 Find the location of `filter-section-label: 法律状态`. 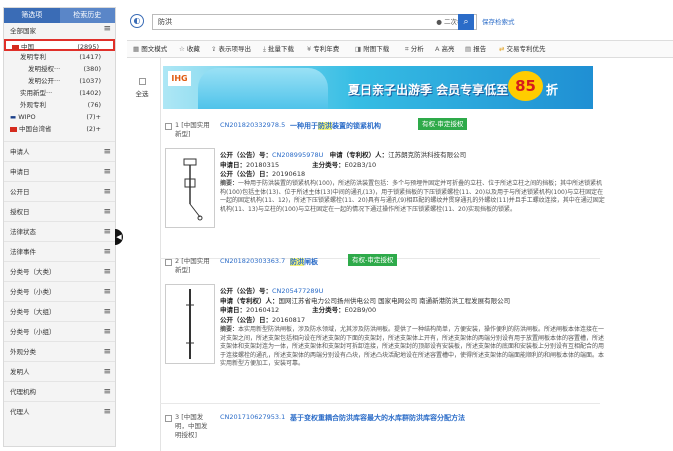

filter-section-label: 法律状态 is located at coordinates (23, 232).